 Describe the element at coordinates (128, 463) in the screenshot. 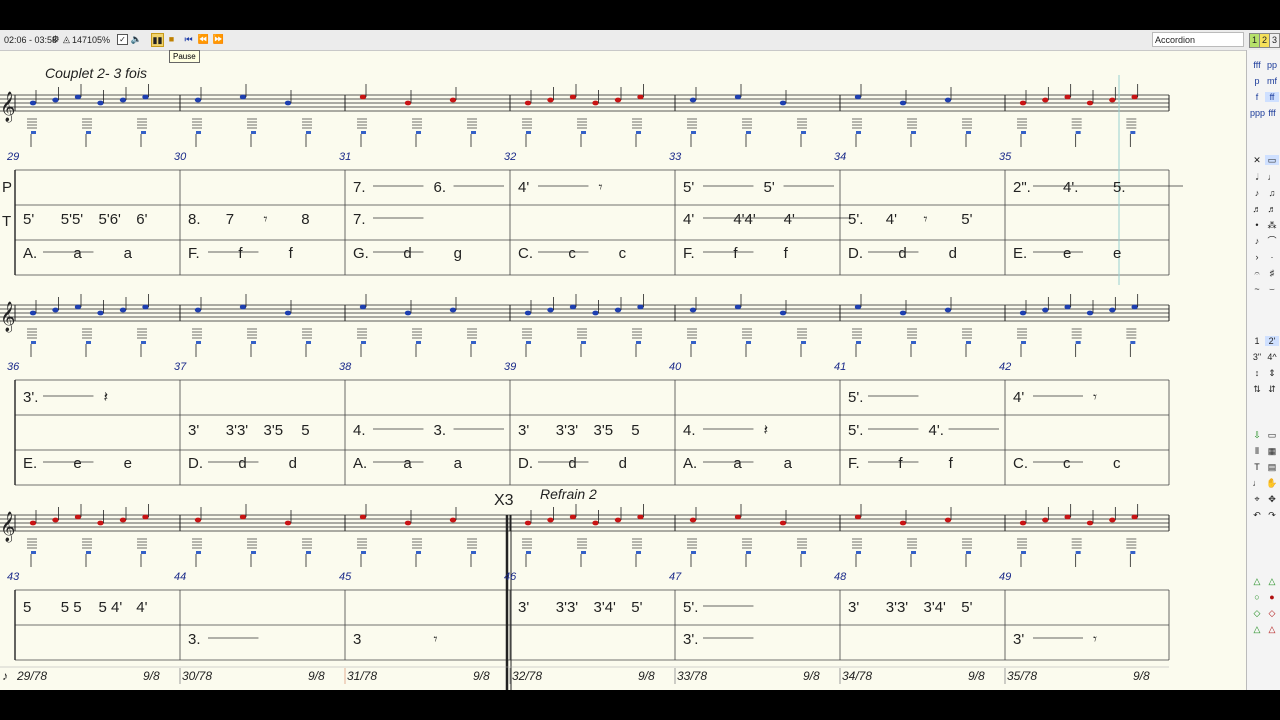

I see `tab-cell: e` at that location.